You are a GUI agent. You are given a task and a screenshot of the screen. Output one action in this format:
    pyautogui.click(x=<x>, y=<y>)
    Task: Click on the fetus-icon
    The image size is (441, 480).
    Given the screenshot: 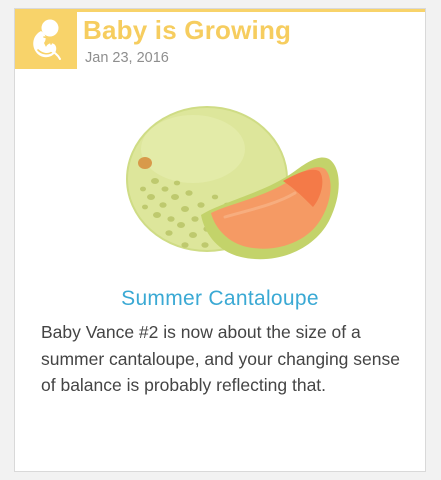 What is the action you would take?
    pyautogui.click(x=47, y=39)
    